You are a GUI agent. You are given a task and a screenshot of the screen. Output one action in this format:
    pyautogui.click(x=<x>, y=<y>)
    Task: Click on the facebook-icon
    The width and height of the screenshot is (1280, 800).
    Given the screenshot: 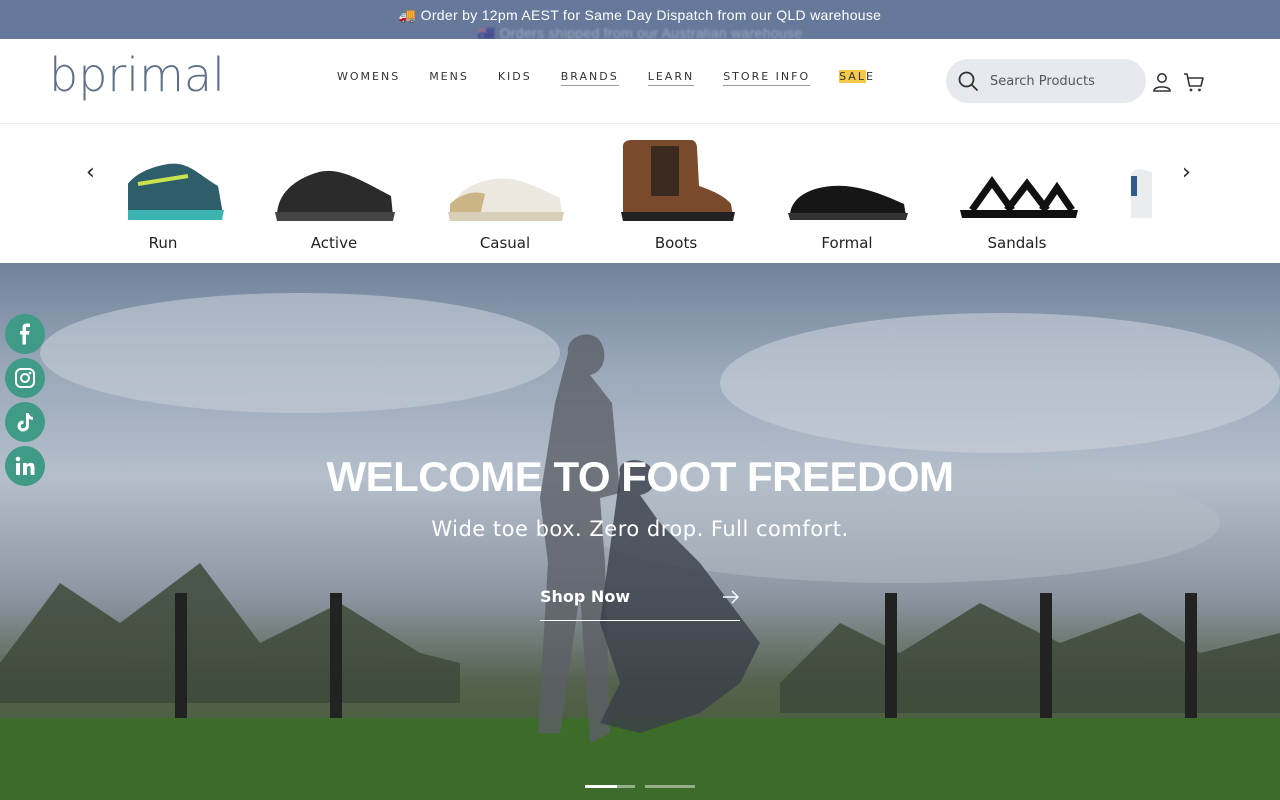 What is the action you would take?
    pyautogui.click(x=25, y=334)
    